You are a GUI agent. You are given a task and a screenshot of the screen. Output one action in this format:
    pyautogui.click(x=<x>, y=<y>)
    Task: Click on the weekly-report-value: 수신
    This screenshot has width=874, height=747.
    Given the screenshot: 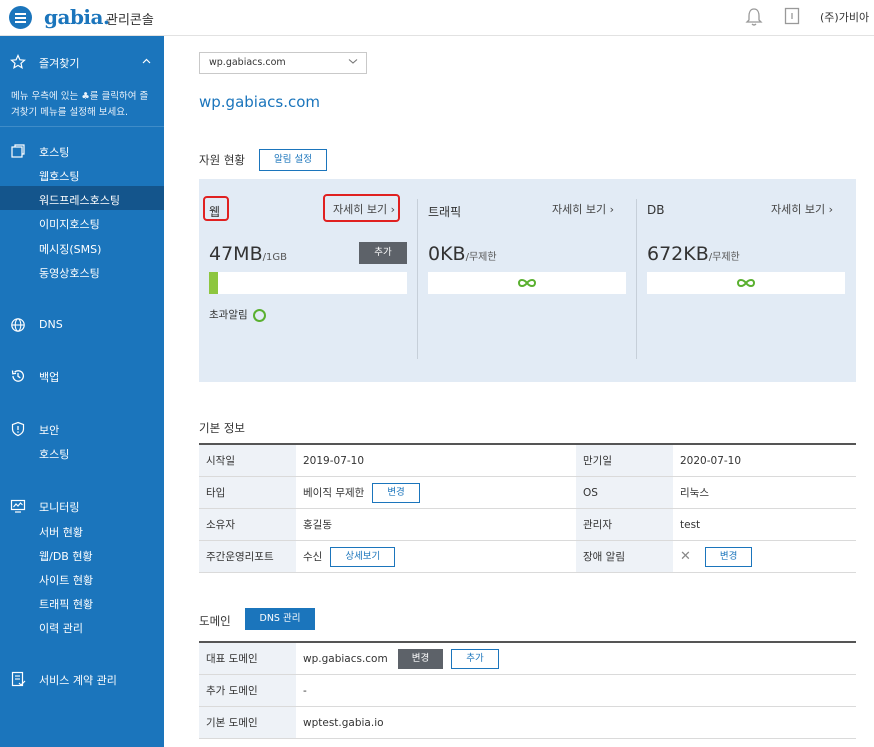 What is the action you would take?
    pyautogui.click(x=313, y=556)
    